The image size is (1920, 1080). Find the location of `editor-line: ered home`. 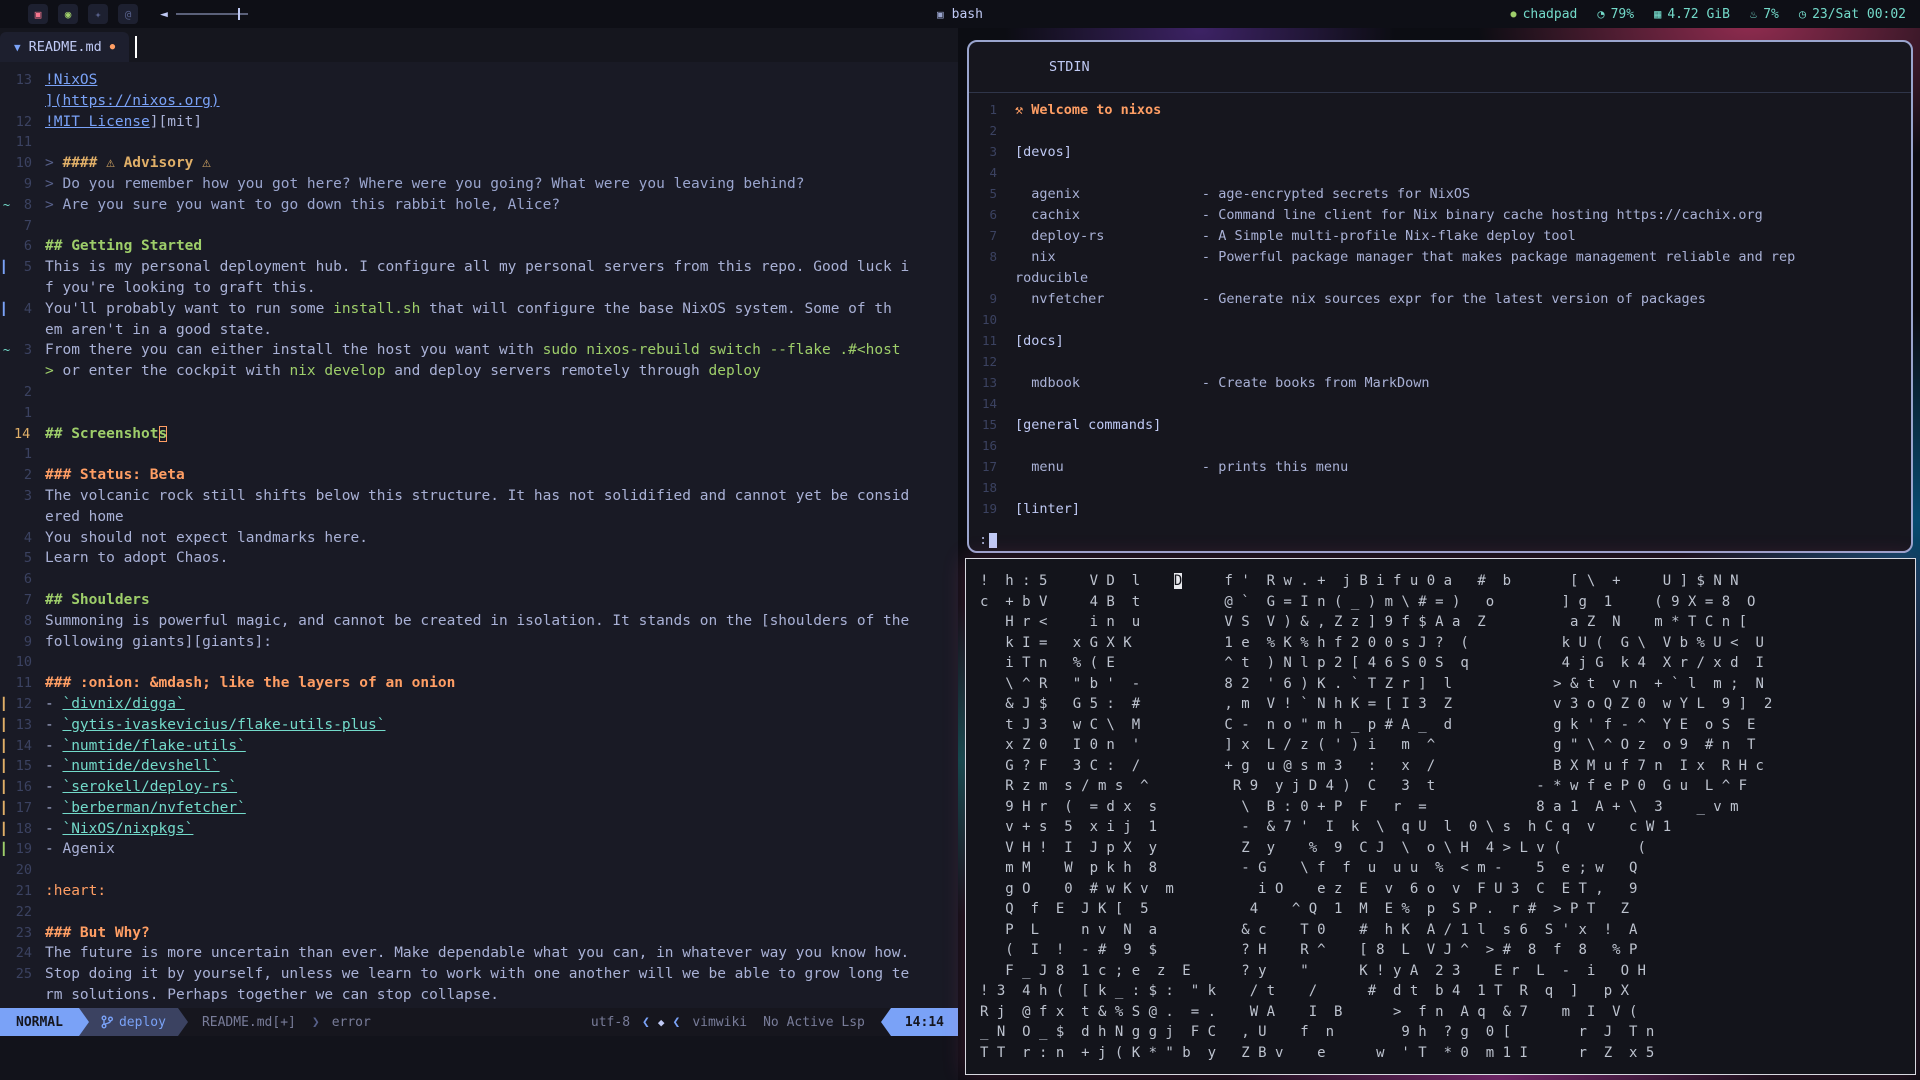

editor-line: ered home is located at coordinates (479, 517).